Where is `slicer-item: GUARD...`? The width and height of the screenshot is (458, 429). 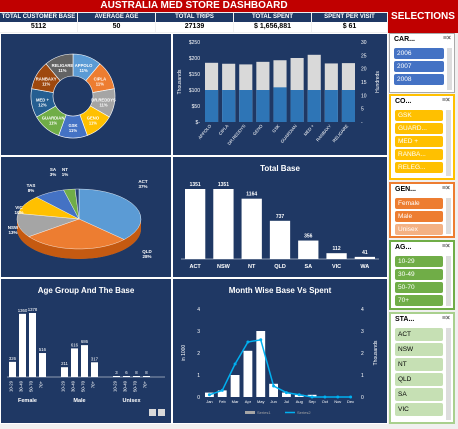
slicer-item: GUARD... is located at coordinates (419, 128).